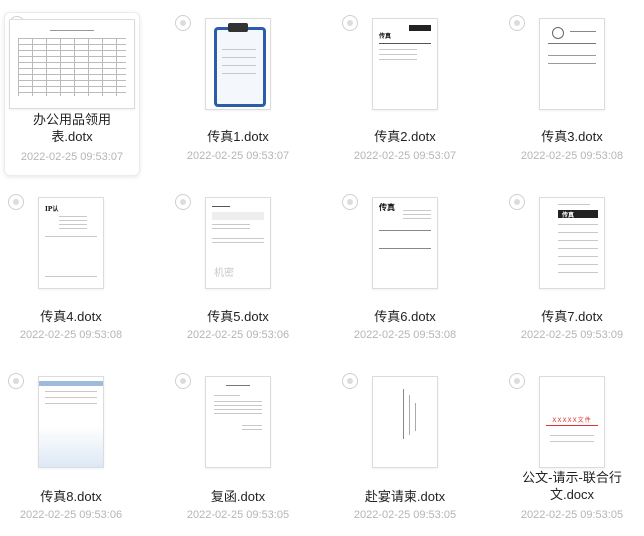 This screenshot has height=536, width=644. I want to click on file-card-fax6: 传真 传真6.dotx 2022-02-25 09:53:08, so click(405, 272).